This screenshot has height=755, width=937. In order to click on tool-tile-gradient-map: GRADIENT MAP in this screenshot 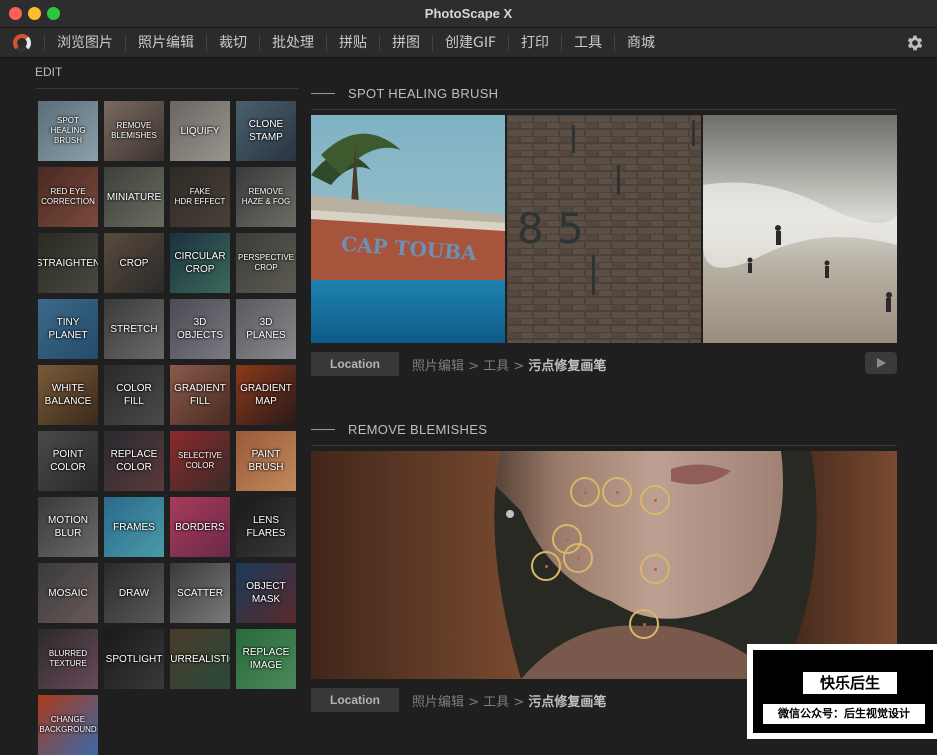, I will do `click(266, 395)`.